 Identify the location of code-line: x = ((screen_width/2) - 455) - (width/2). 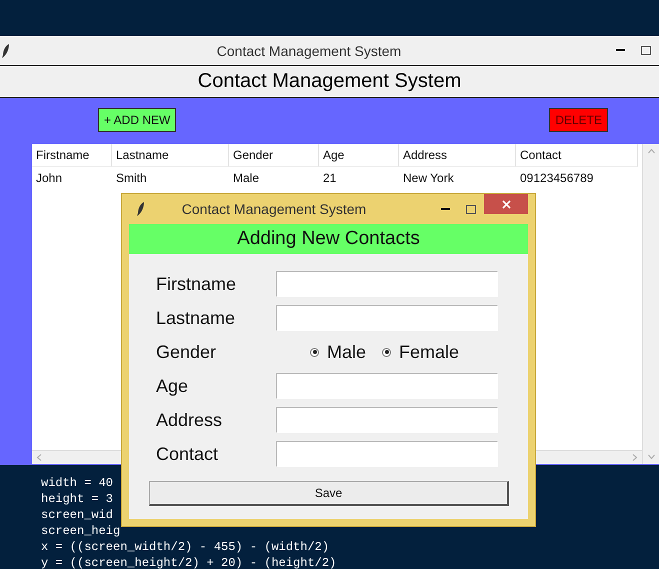
(185, 547).